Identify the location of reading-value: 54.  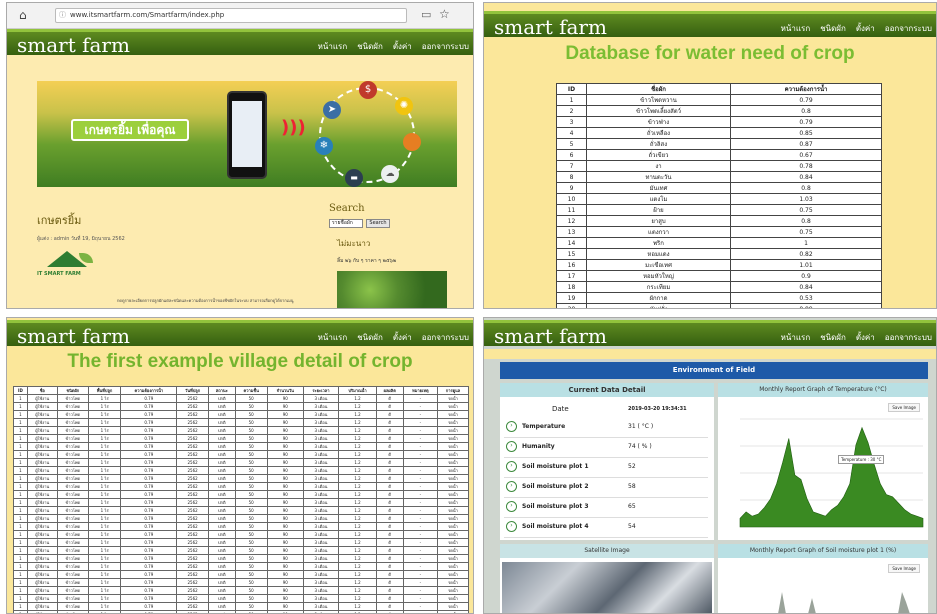
(632, 526).